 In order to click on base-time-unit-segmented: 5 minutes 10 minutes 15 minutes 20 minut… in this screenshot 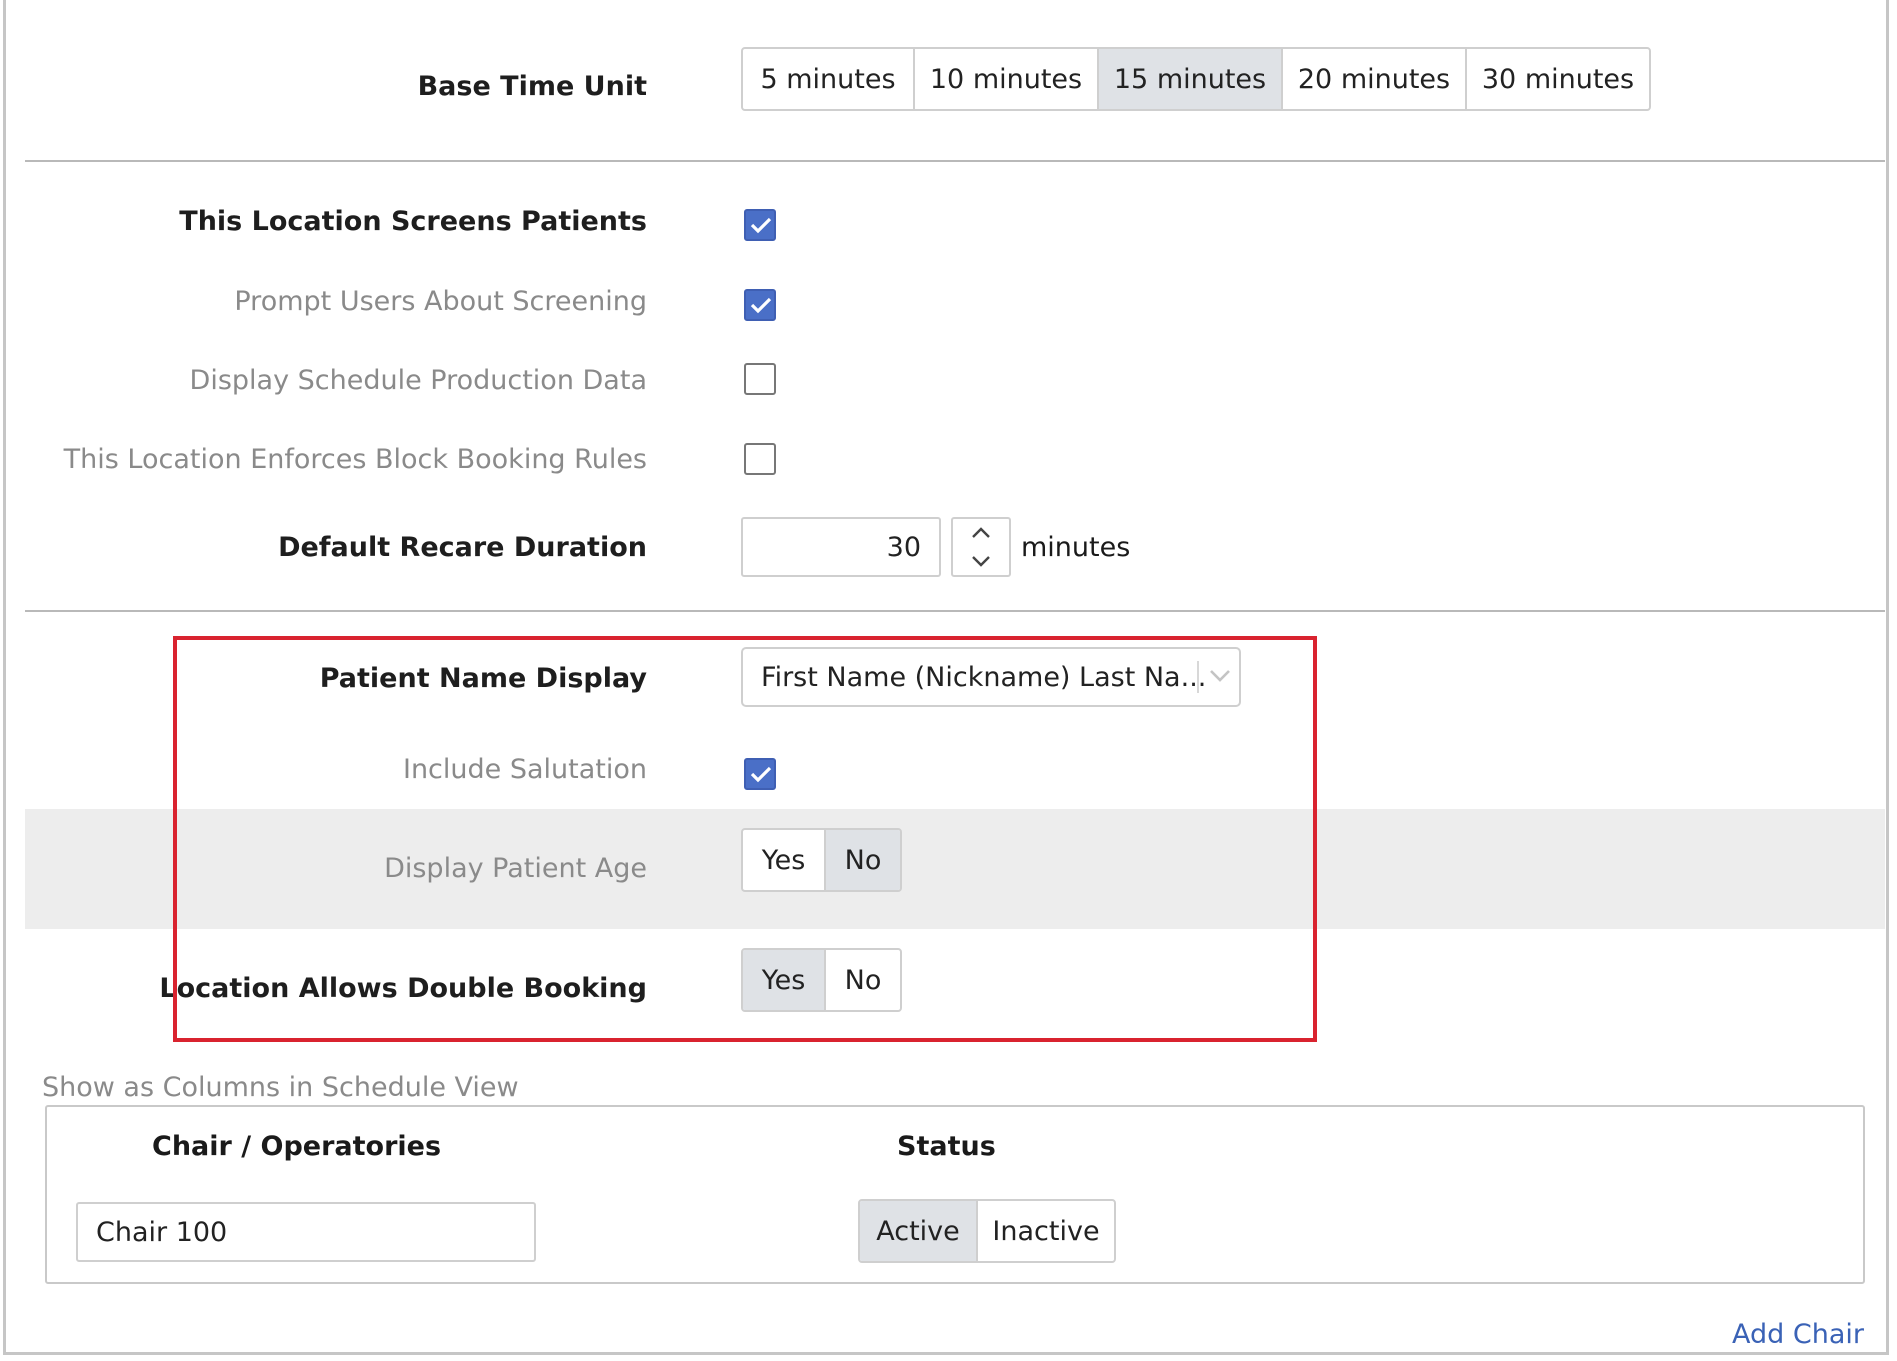, I will do `click(1196, 79)`.